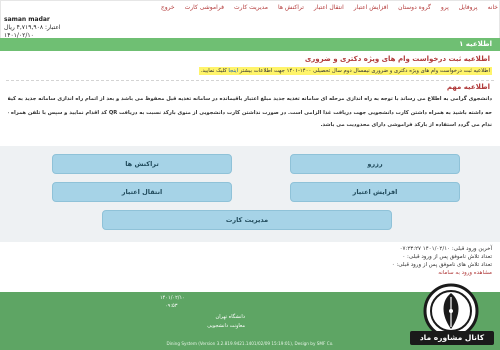 Image resolution: width=500 pixels, height=350 pixels. What do you see at coordinates (172, 298) in the screenshot?
I see `footer-date: ۱۴۰۱/۰۲/۱۰` at bounding box center [172, 298].